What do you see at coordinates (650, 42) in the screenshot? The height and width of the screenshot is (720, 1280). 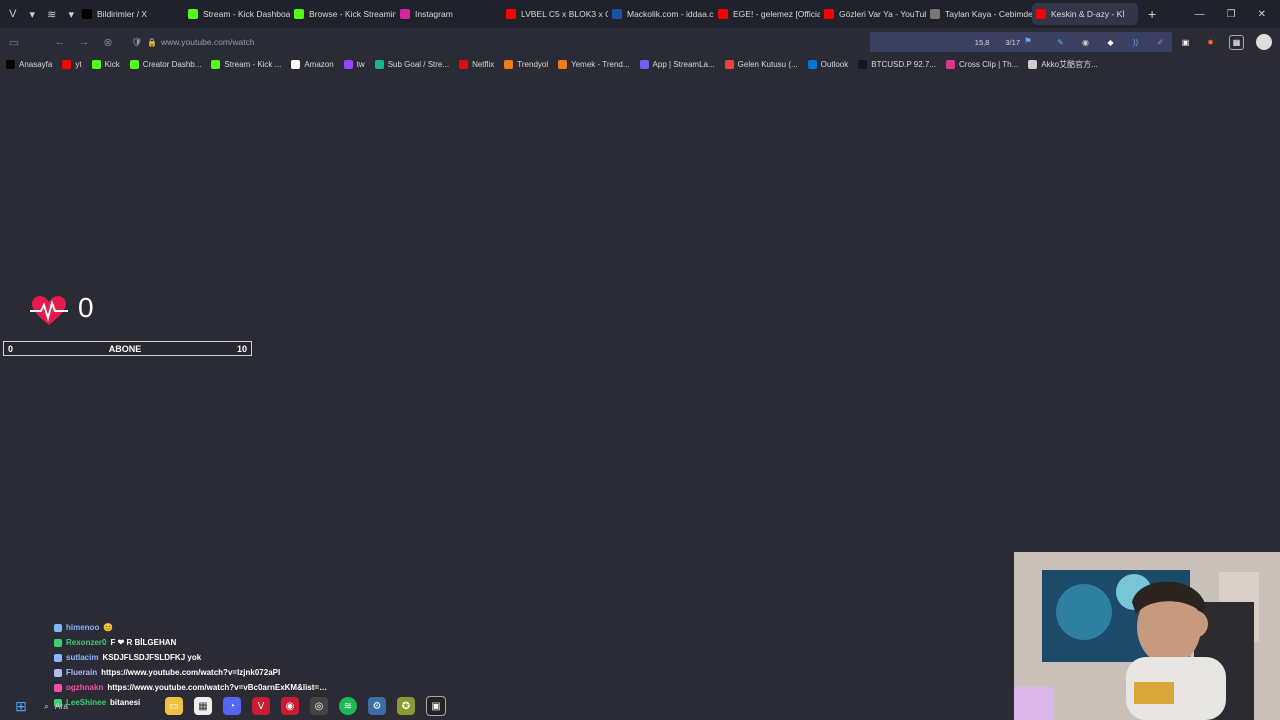 I see `address-field: 🛡 🔒 www.youtube.com/watch 15,8 3/17 ⚑` at bounding box center [650, 42].